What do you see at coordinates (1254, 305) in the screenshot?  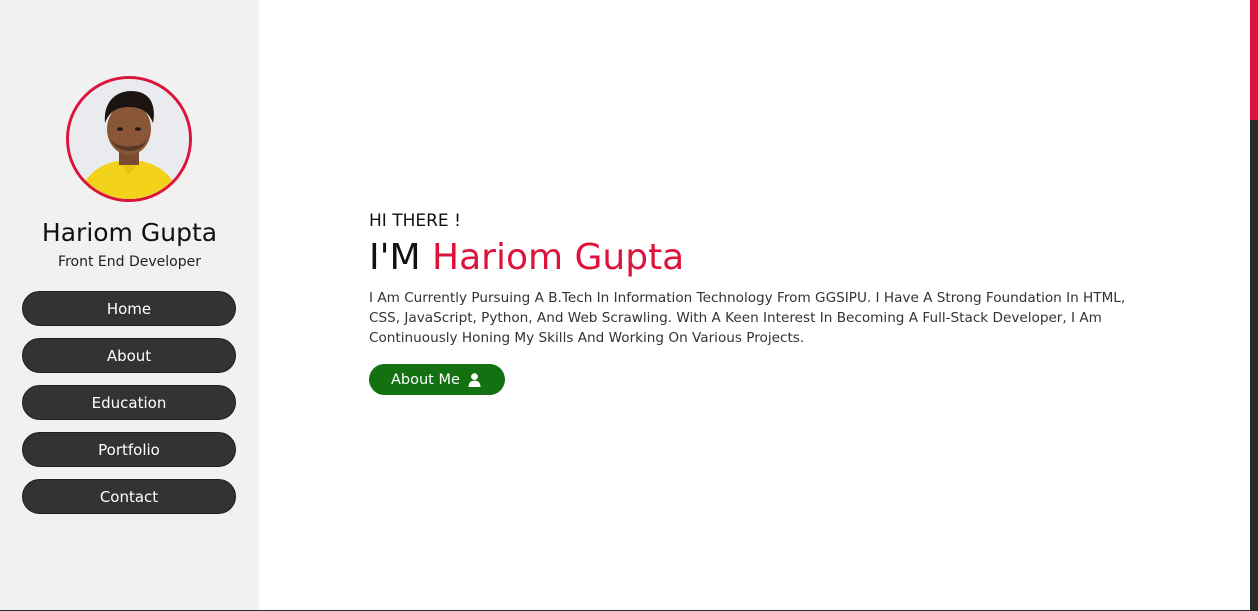 I see `page-scrollbar` at bounding box center [1254, 305].